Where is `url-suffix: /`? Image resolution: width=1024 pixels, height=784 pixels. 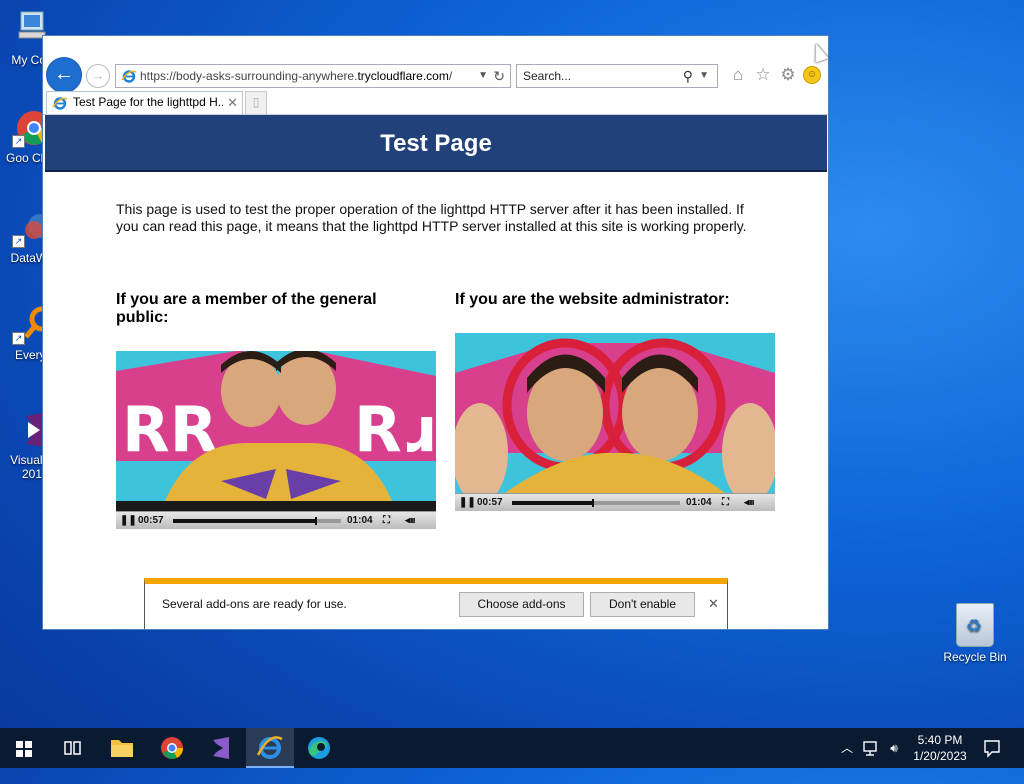 url-suffix: / is located at coordinates (450, 76).